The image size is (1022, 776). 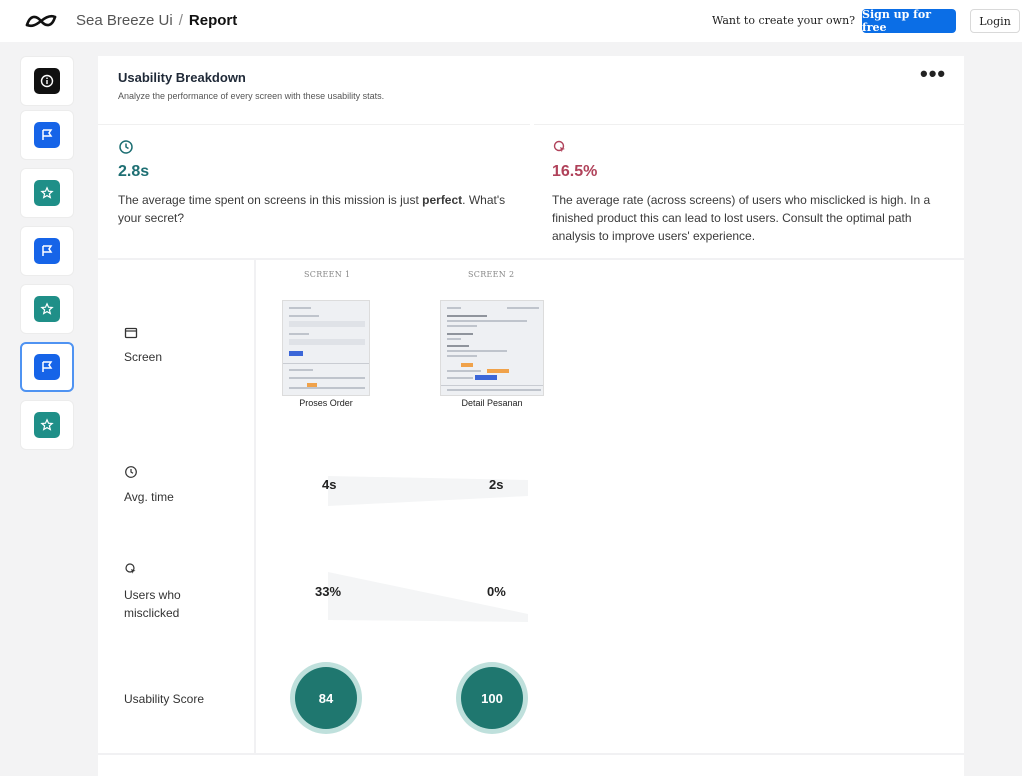 I want to click on screen-1-misclick: 33%, so click(x=328, y=591).